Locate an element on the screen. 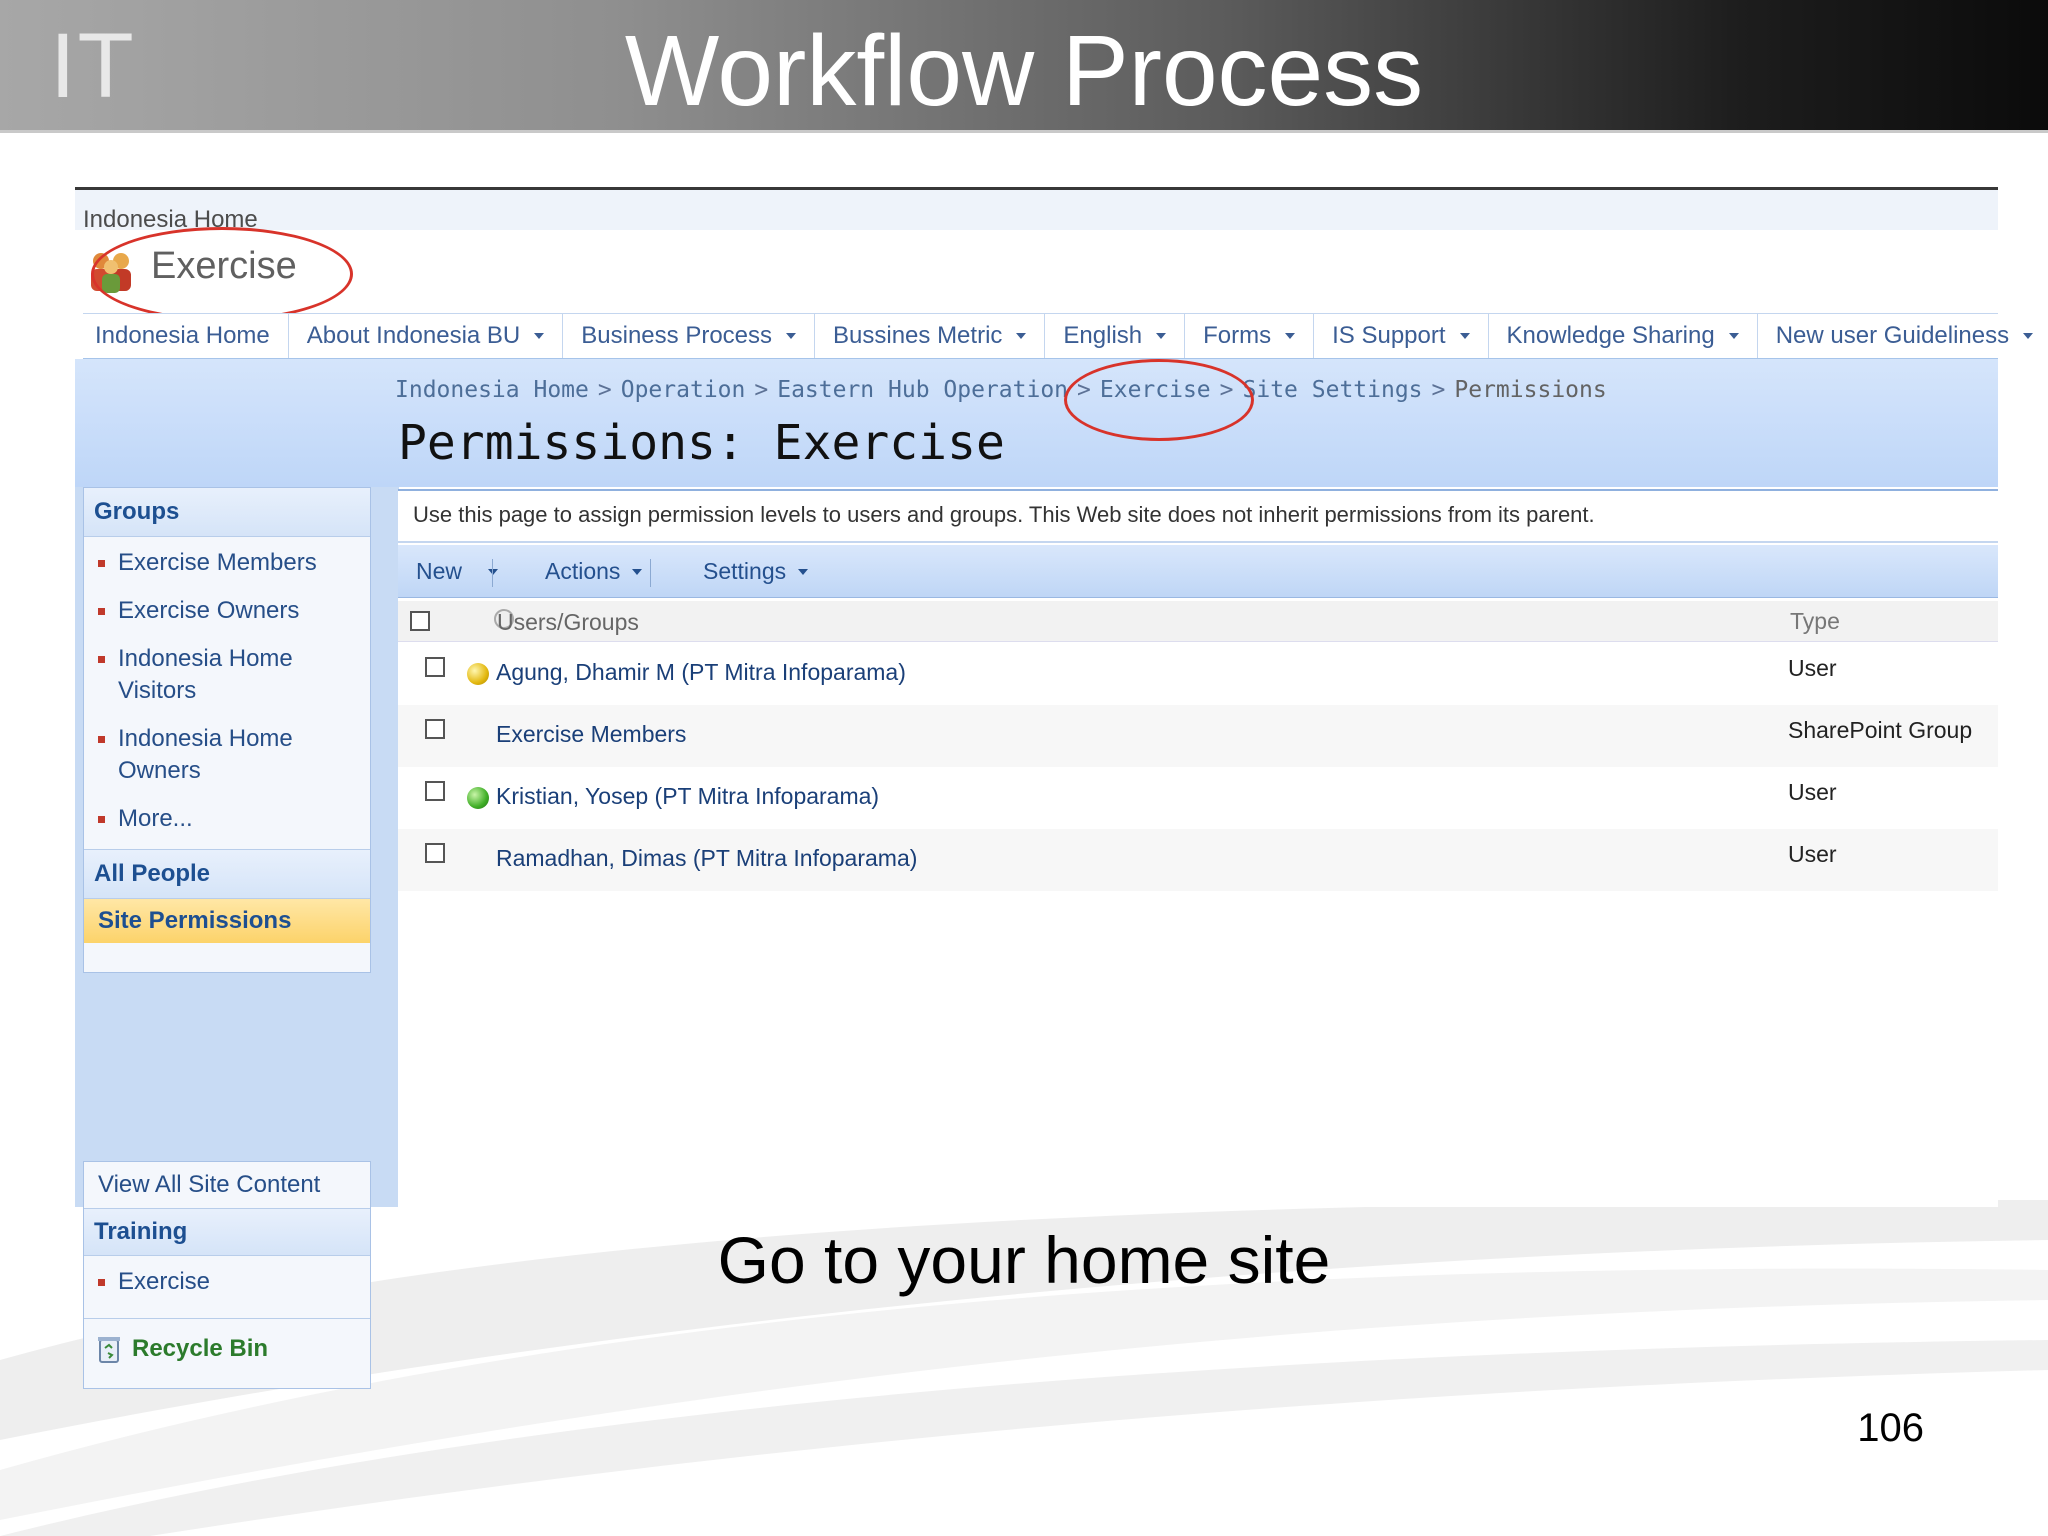 The width and height of the screenshot is (2048, 1536). topnav-english: English is located at coordinates (1114, 336).